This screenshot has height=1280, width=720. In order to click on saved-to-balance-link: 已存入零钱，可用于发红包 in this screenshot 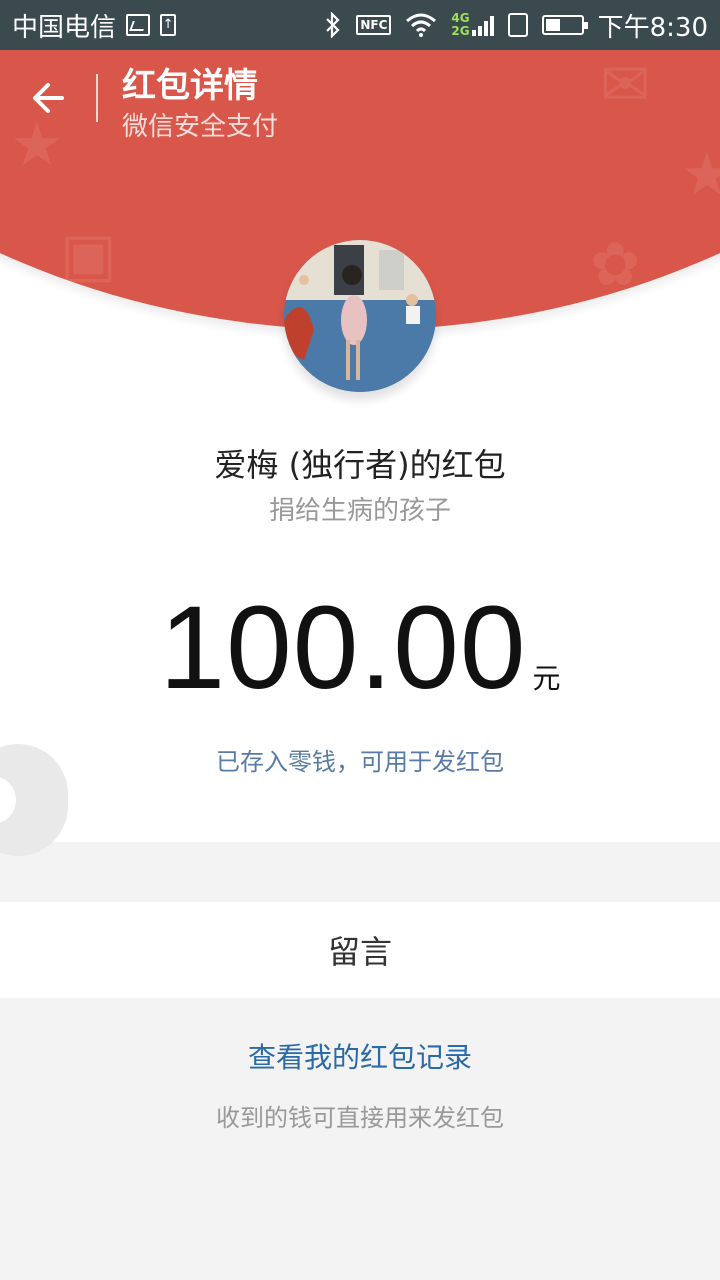, I will do `click(360, 759)`.